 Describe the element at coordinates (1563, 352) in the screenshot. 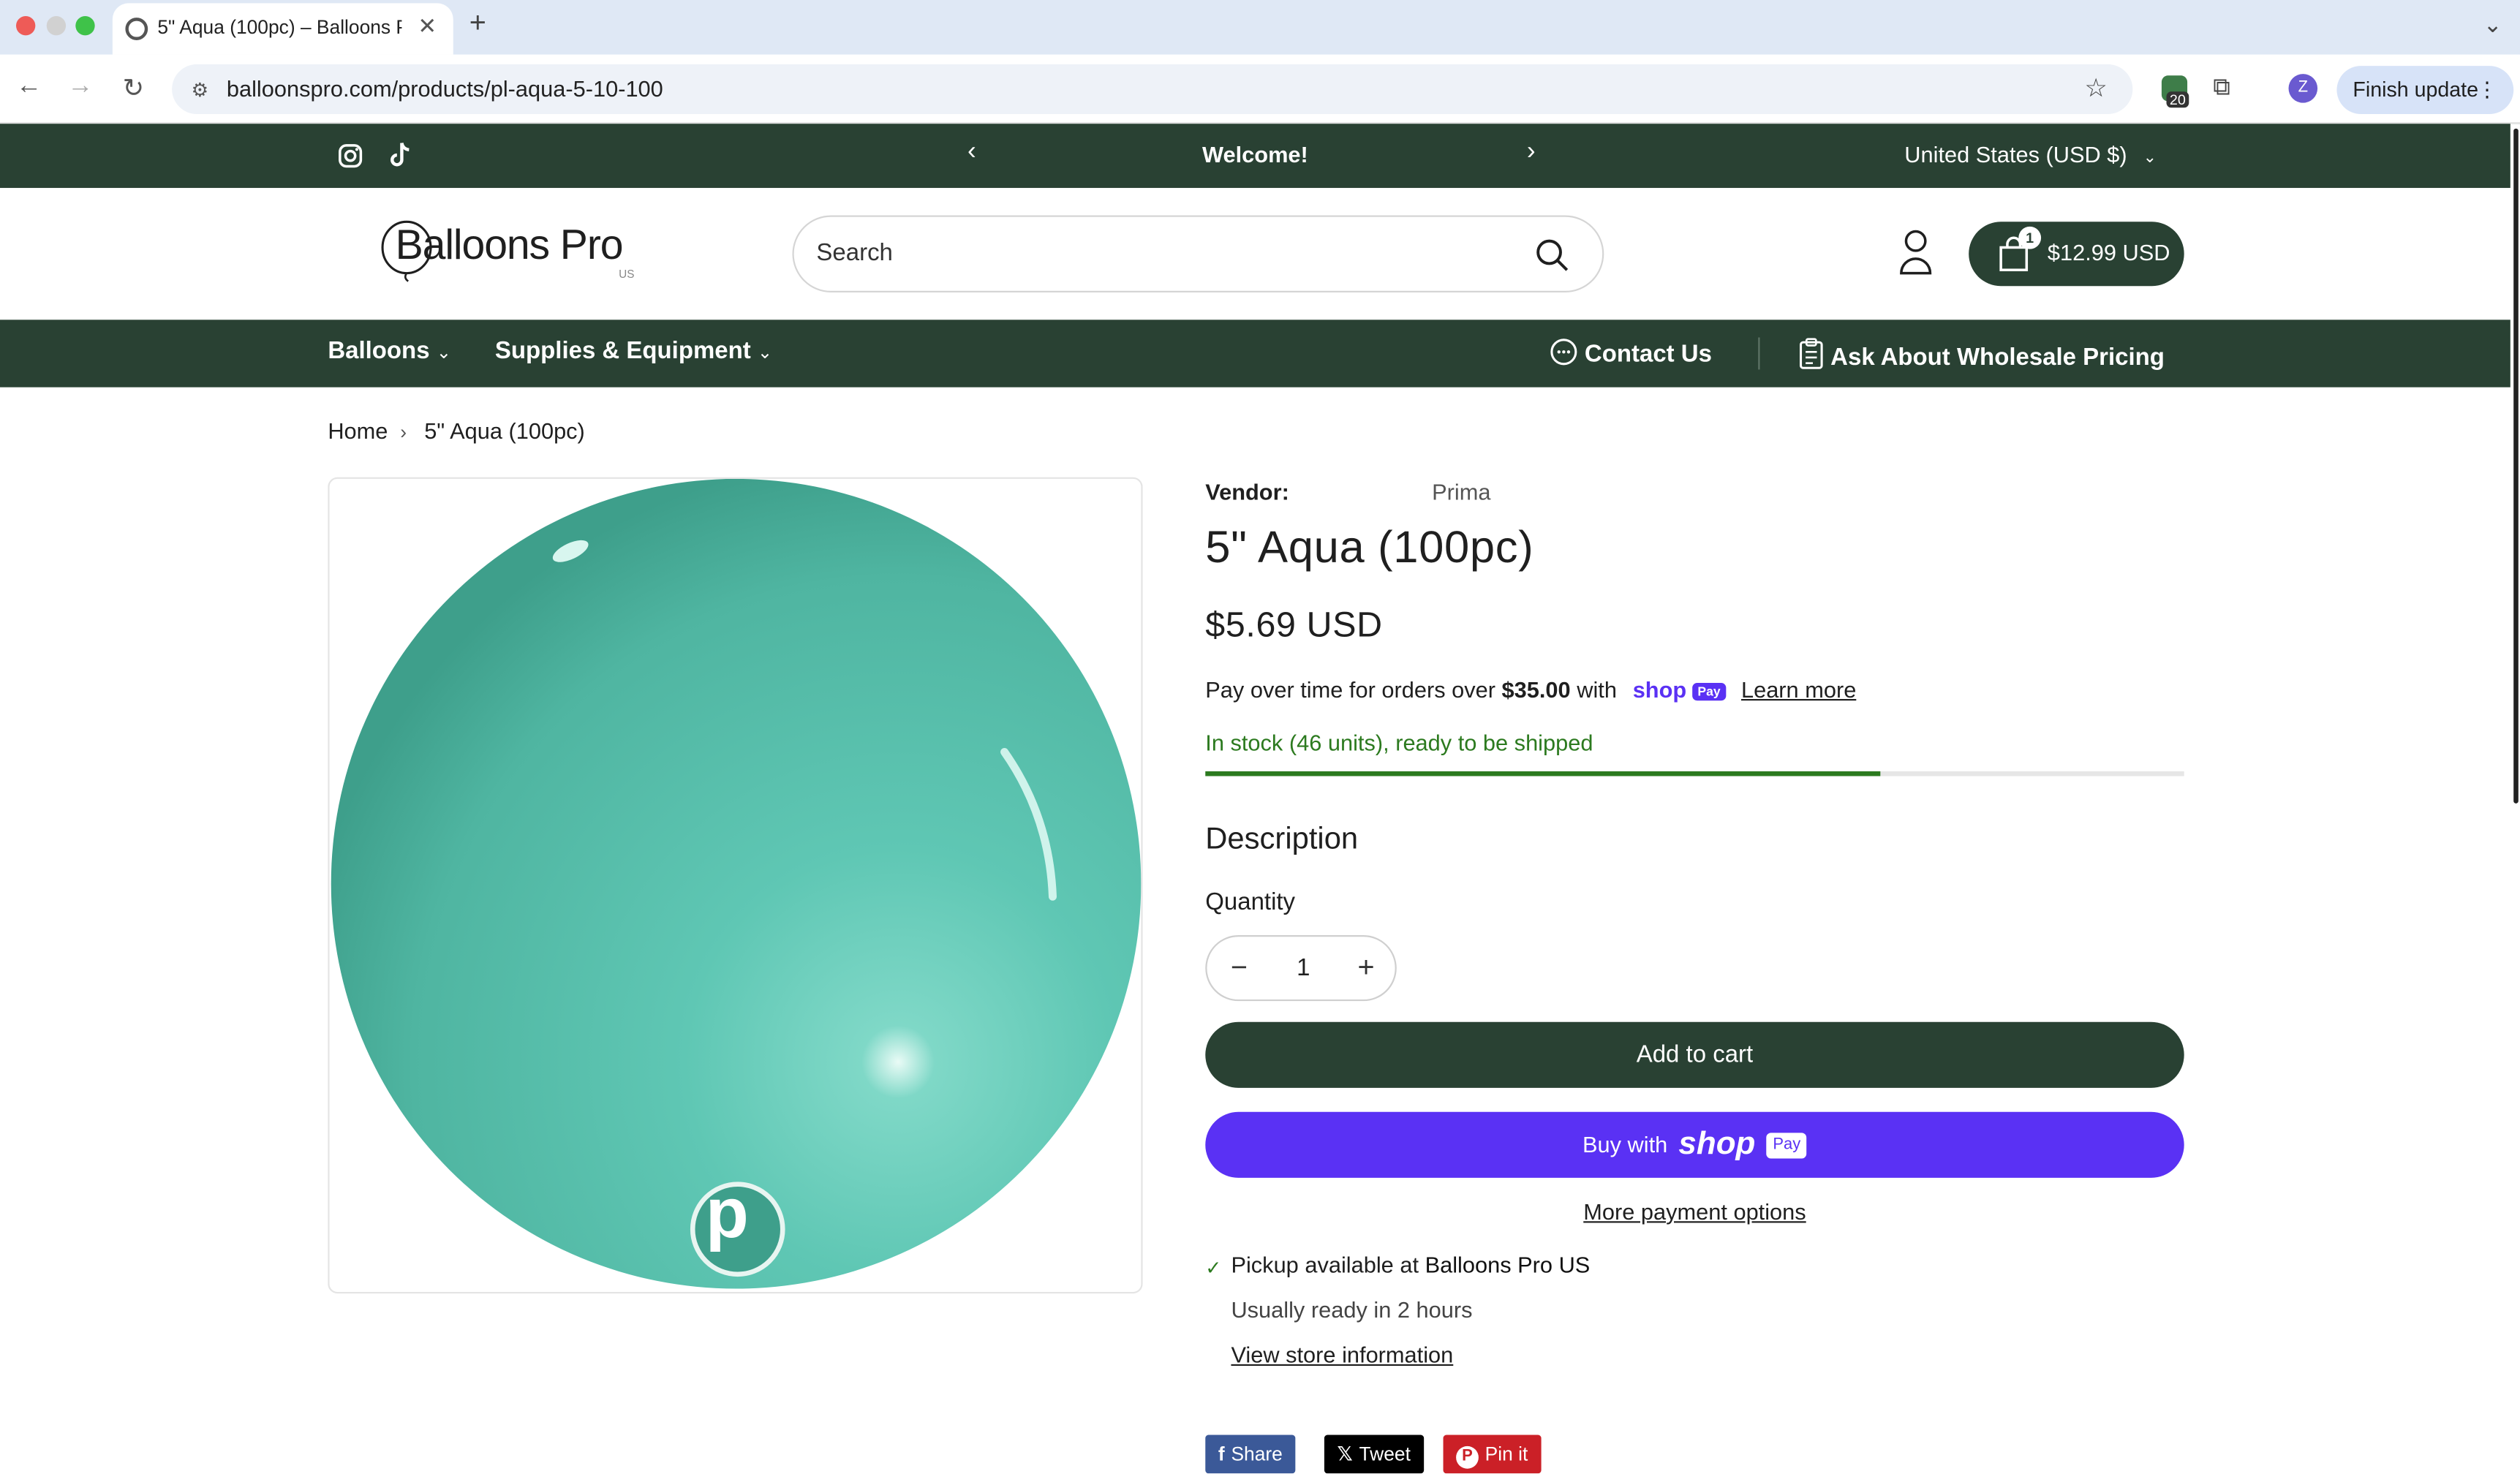

I see `chat-bubble-icon` at that location.